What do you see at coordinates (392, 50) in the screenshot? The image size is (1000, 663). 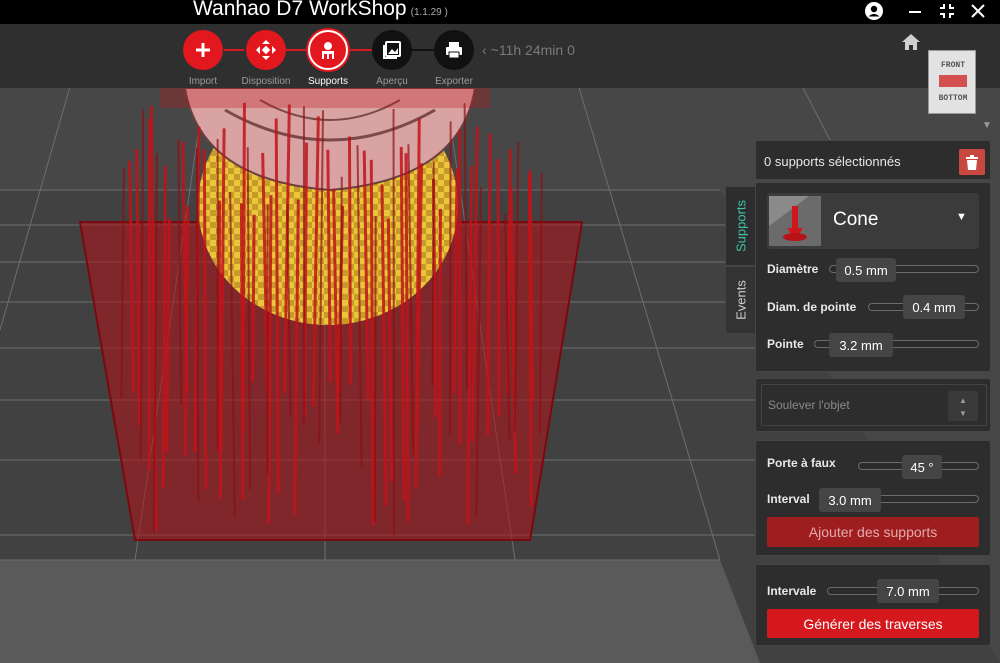 I see `image-icon` at bounding box center [392, 50].